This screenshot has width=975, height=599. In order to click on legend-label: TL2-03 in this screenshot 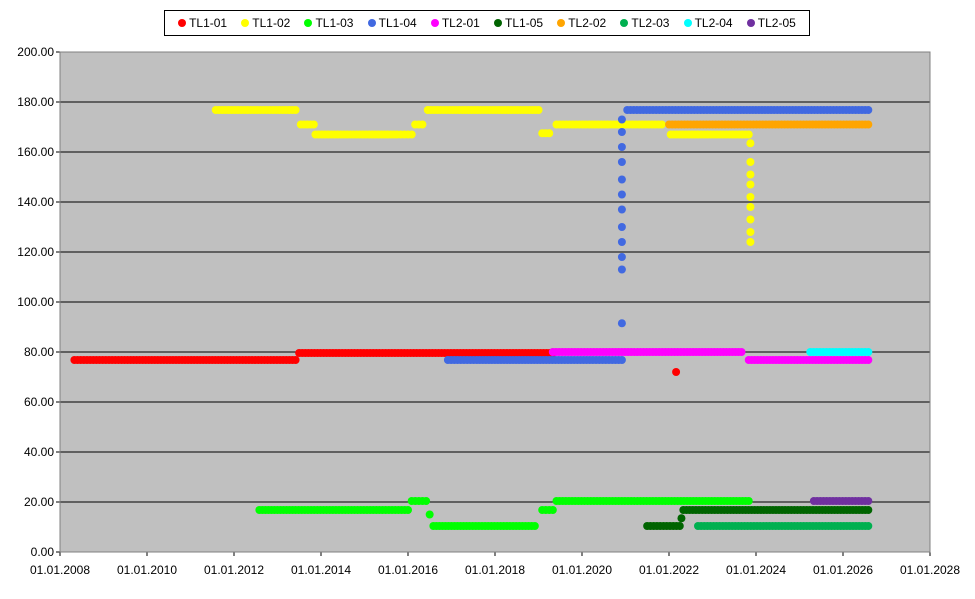, I will do `click(650, 23)`.